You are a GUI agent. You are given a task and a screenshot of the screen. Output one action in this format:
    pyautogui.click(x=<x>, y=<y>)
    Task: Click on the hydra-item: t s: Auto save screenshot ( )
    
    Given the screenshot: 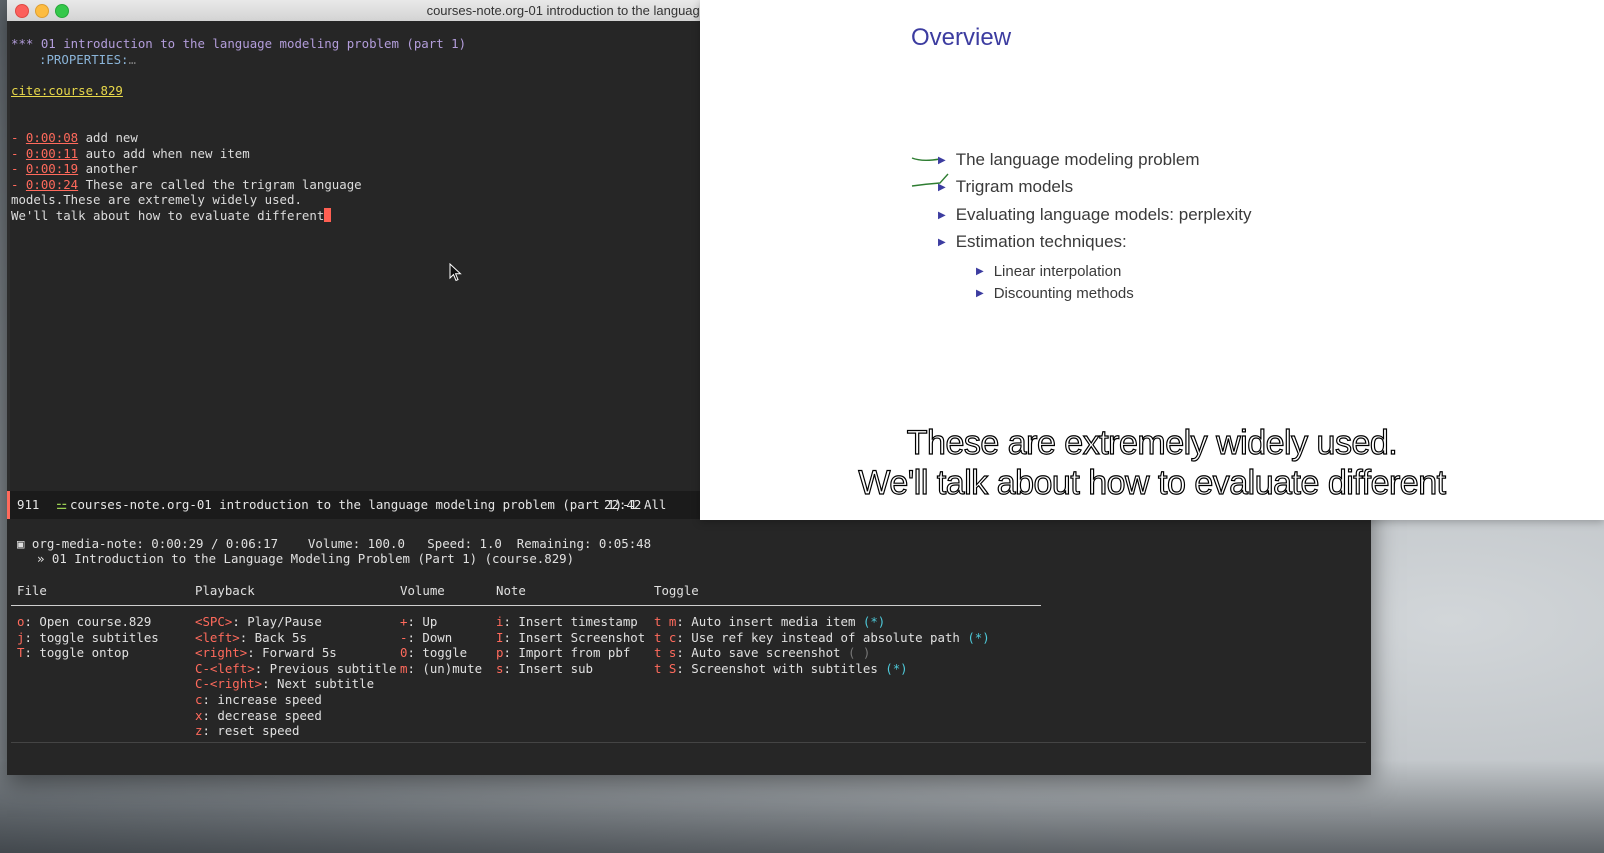 What is the action you would take?
    pyautogui.click(x=762, y=653)
    